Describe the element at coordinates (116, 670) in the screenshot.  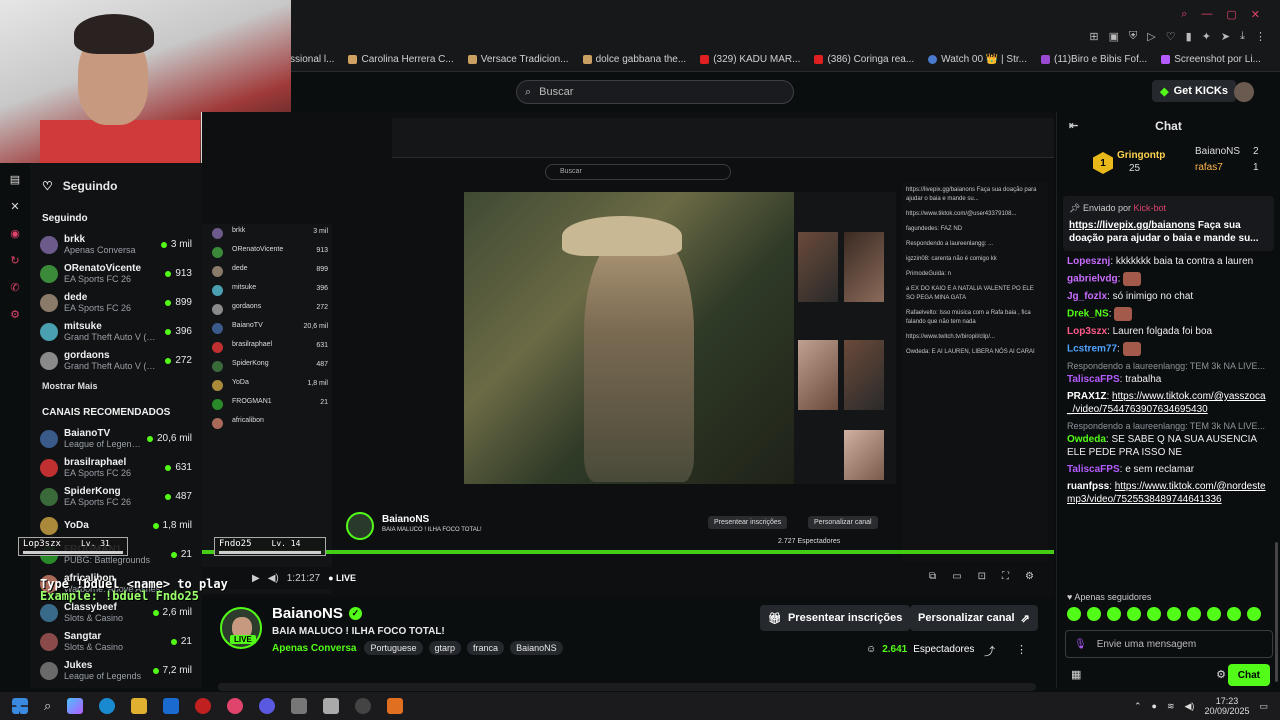
I see `sidebar-channel-jukes: Jukes League of Legends 7,2 mil` at that location.